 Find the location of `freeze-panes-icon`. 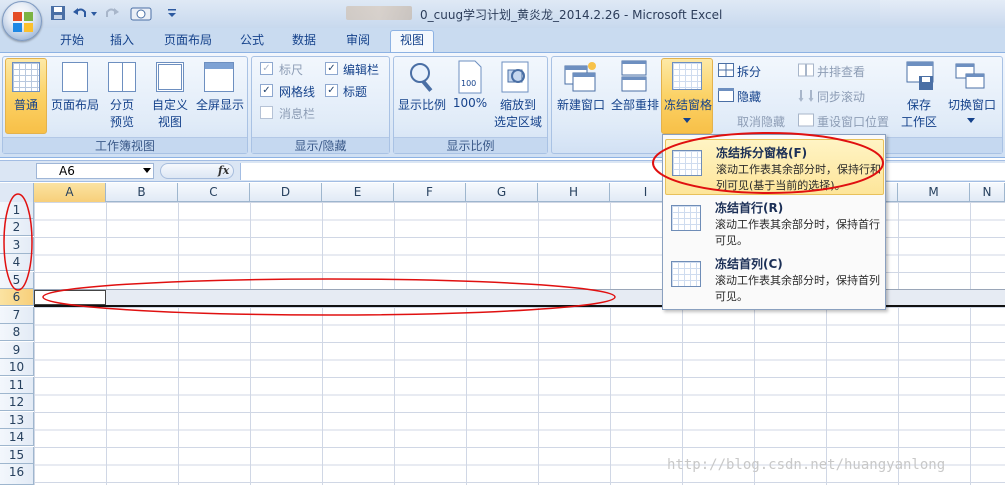

freeze-panes-icon is located at coordinates (687, 76).